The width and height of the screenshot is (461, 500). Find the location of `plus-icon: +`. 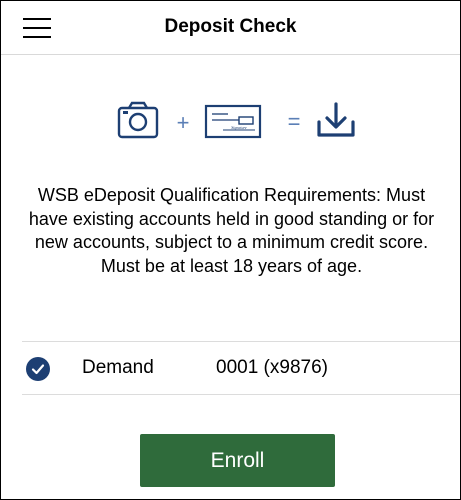

plus-icon: + is located at coordinates (183, 122).